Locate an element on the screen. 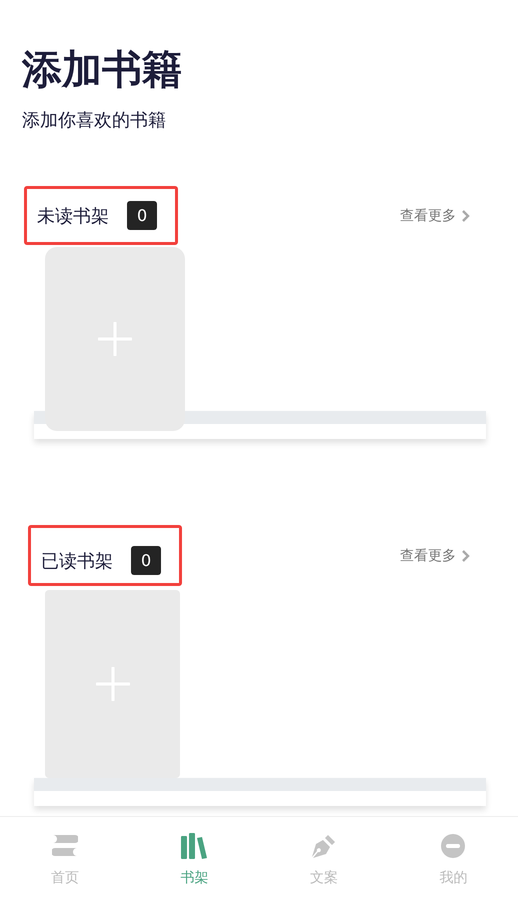 The height and width of the screenshot is (899, 518). pen-nib-icon is located at coordinates (323, 846).